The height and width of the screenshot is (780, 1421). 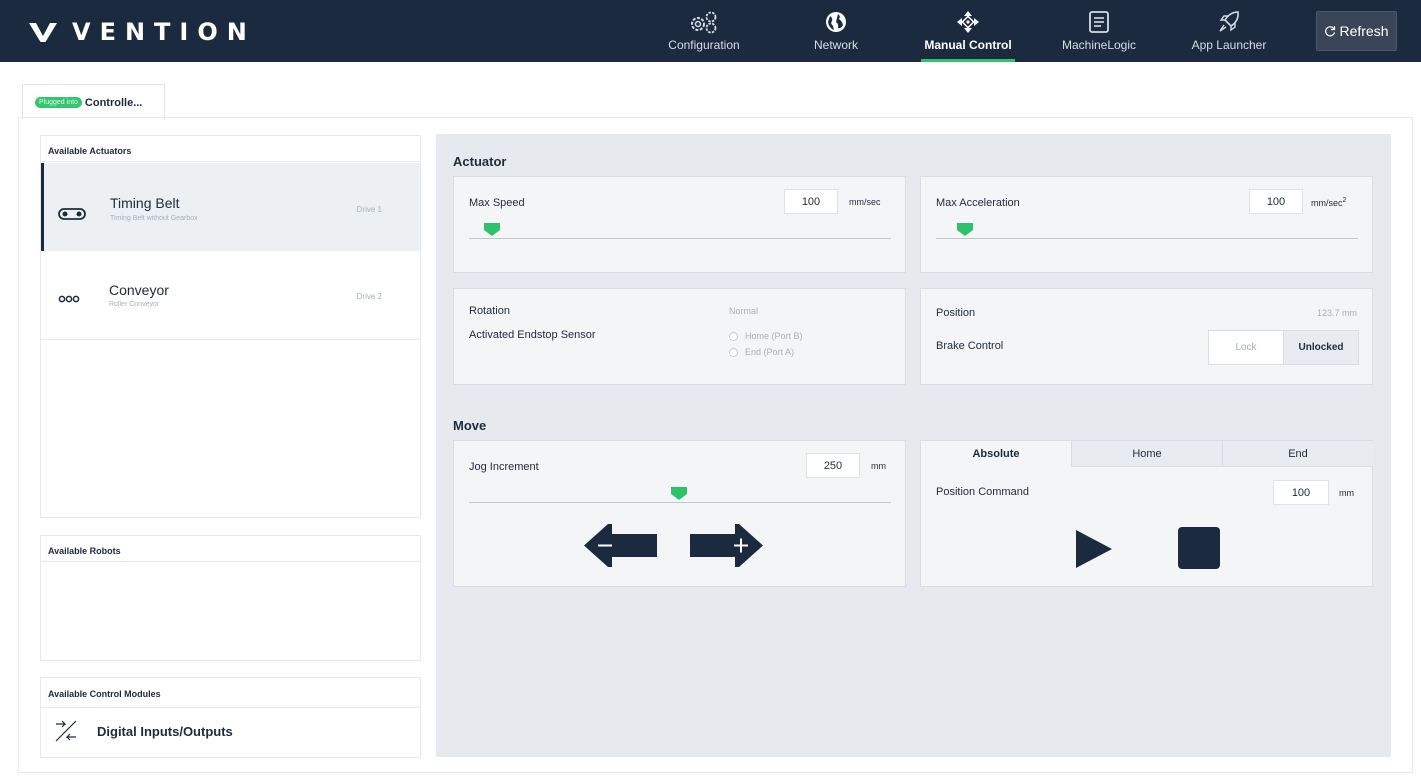 I want to click on vention-v-icon, so click(x=43, y=32).